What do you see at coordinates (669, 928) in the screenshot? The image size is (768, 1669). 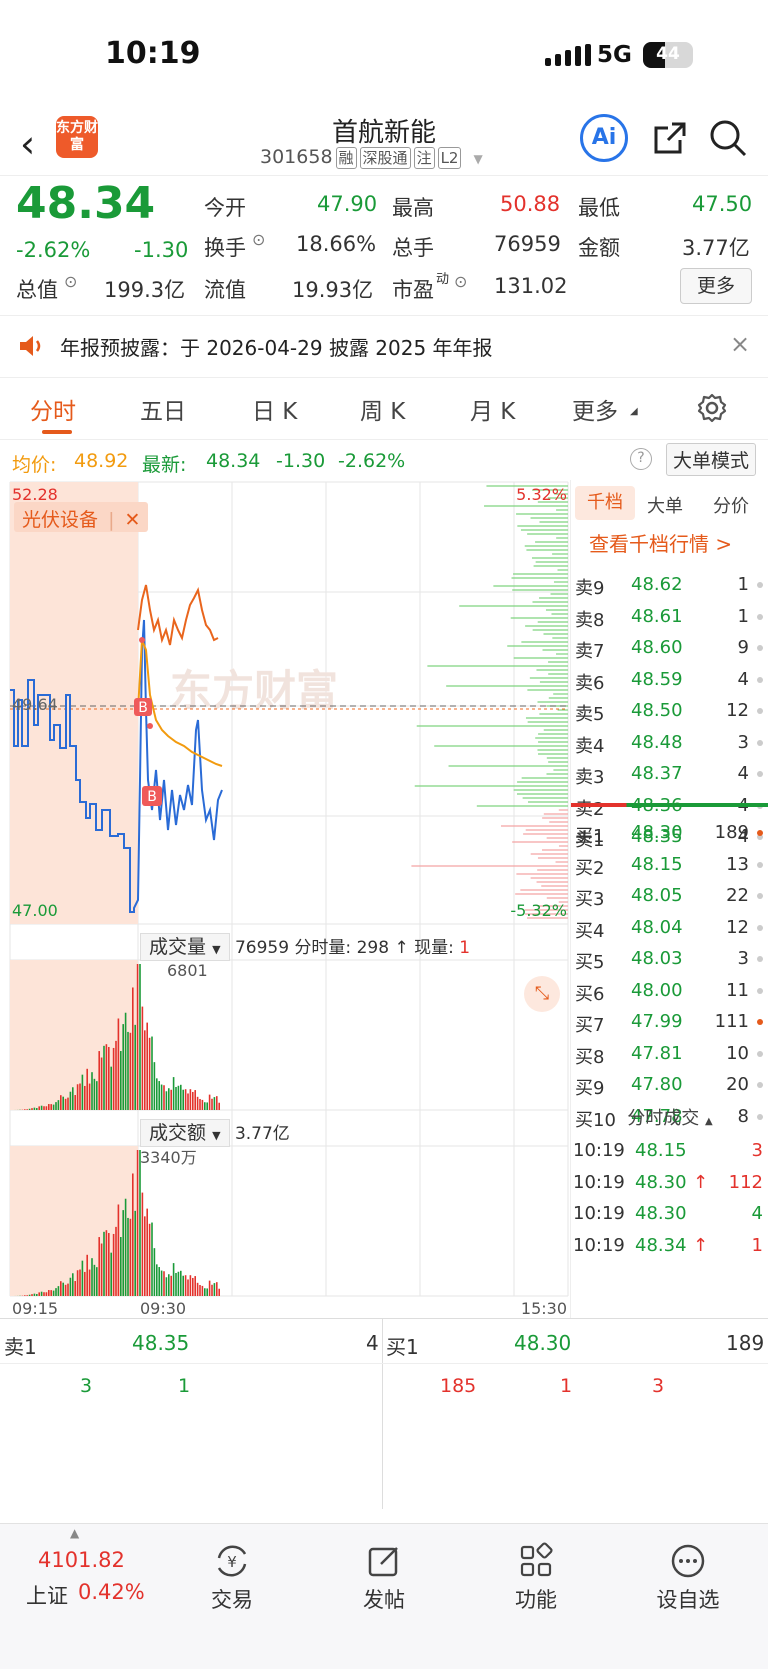 I see `bid-row: 买4 48.04 12` at bounding box center [669, 928].